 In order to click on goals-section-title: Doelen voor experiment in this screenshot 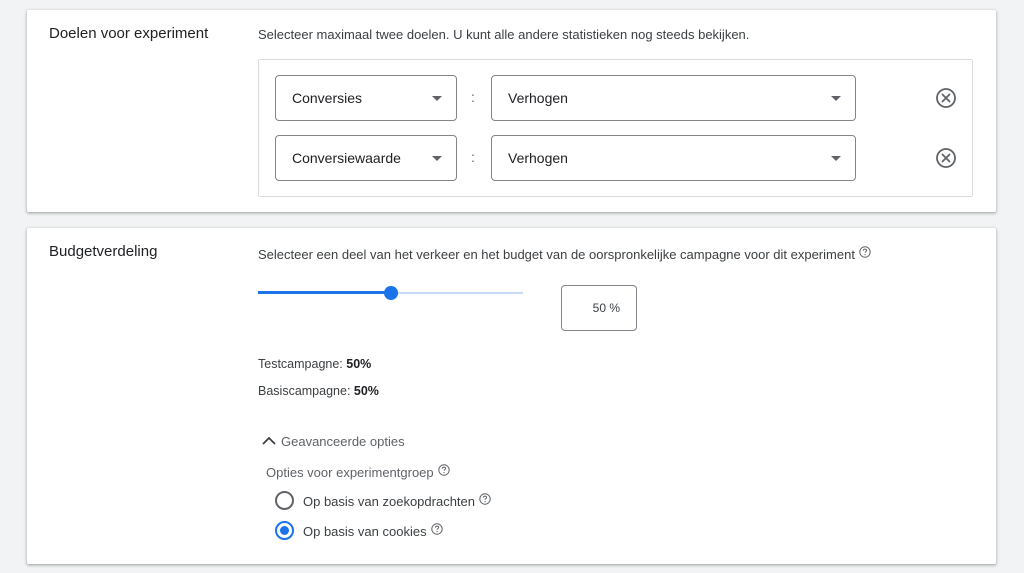, I will do `click(129, 33)`.